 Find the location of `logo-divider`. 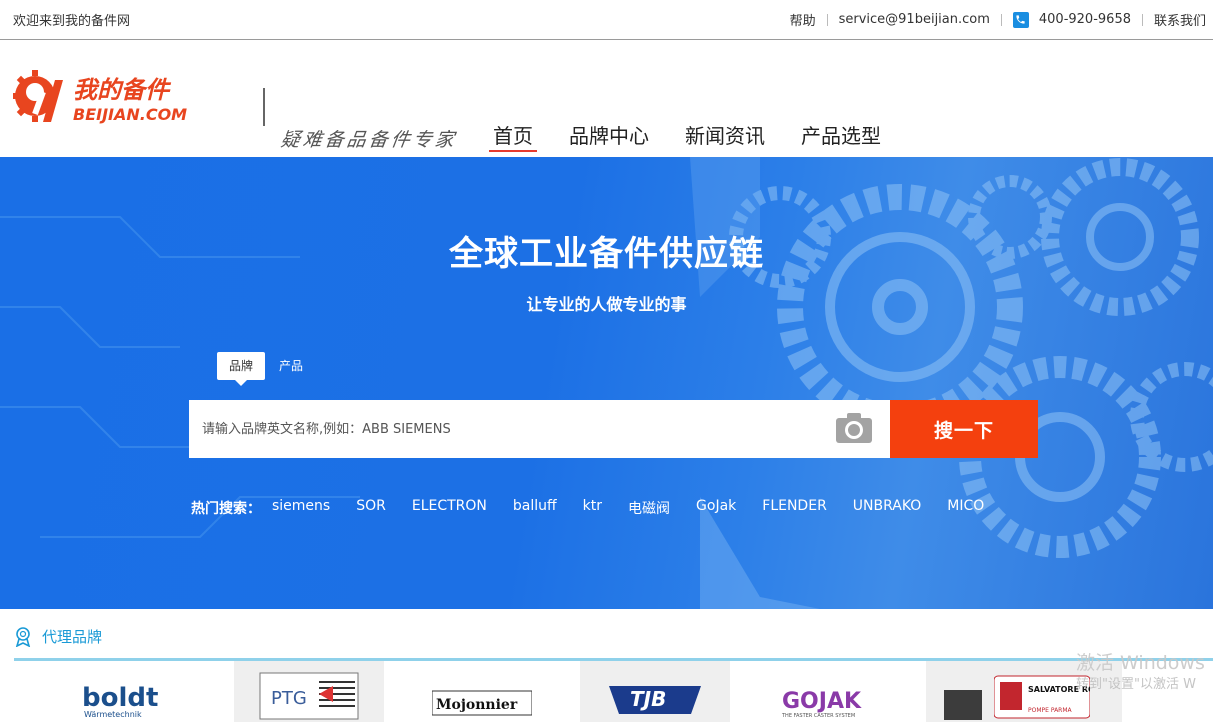

logo-divider is located at coordinates (264, 107).